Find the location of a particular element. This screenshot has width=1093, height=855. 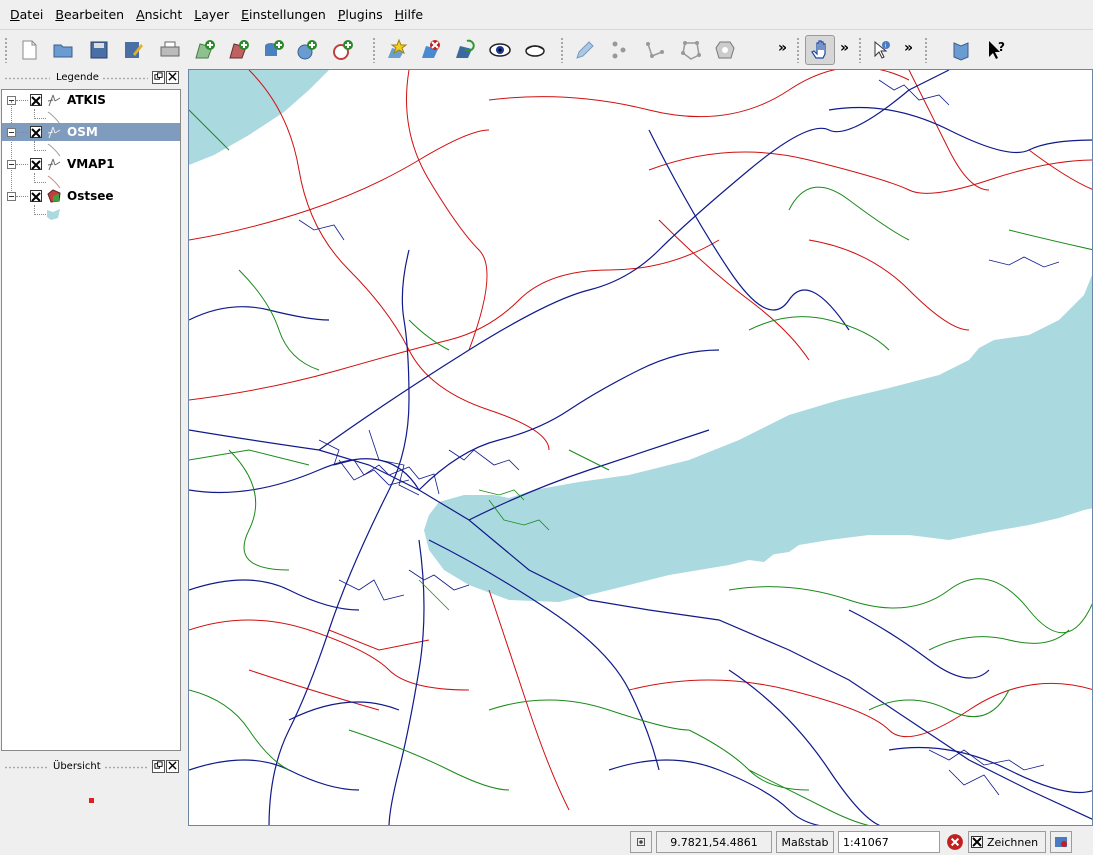

menu-bearbeiten: Bearbeiten is located at coordinates (89, 14).